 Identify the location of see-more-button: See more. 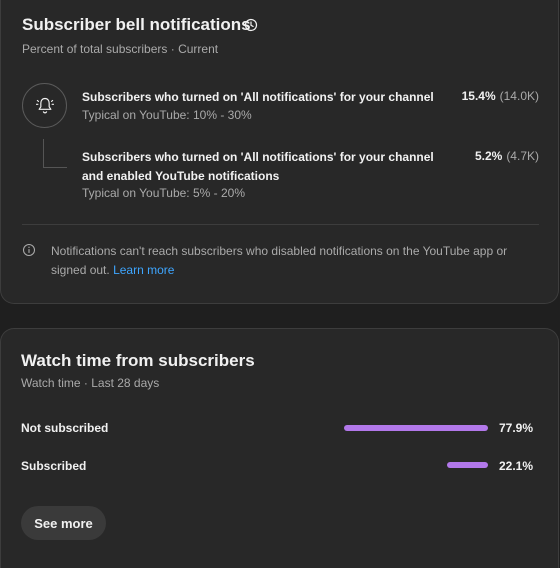
(63, 523).